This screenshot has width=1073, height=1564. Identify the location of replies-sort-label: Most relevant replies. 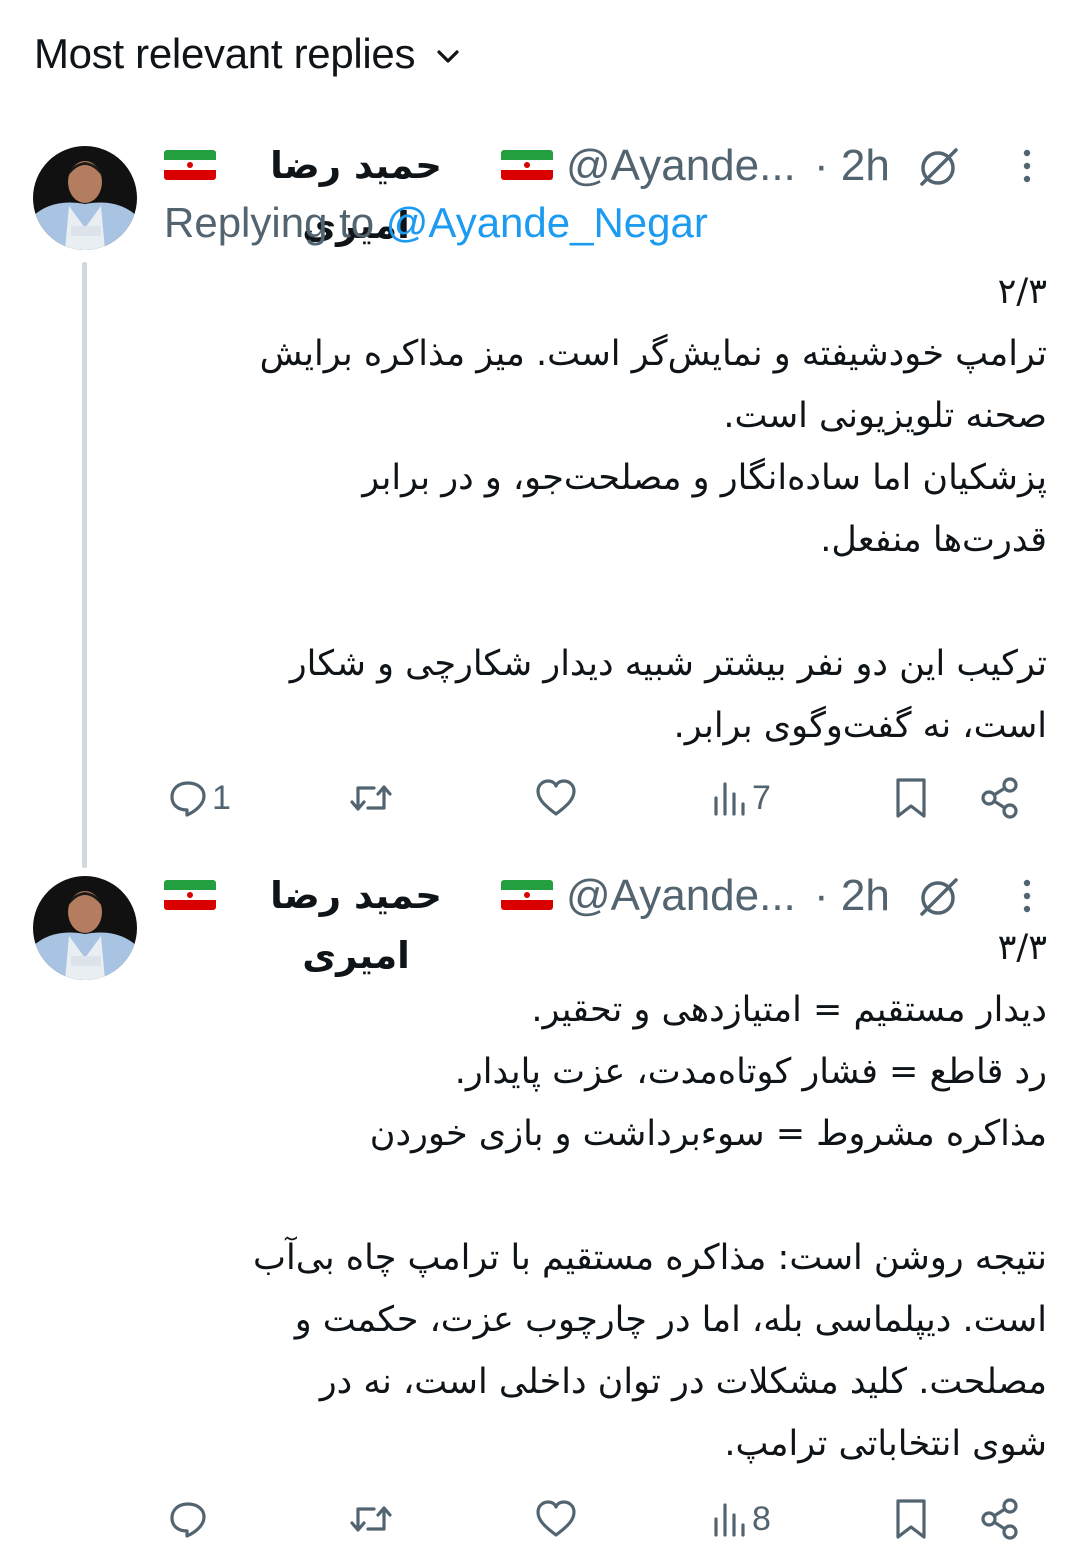
(225, 53).